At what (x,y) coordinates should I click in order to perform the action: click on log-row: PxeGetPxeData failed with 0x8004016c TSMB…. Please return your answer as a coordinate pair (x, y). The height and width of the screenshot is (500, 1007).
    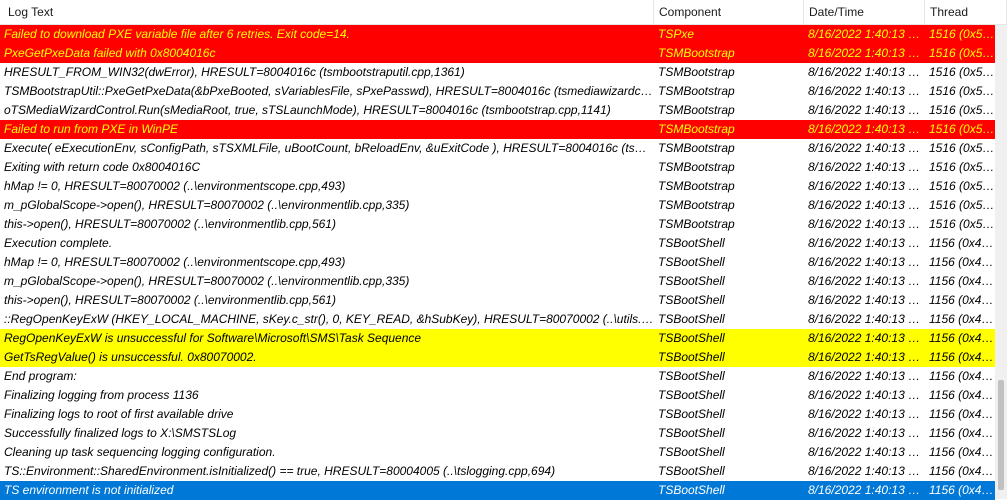
    Looking at the image, I should click on (497, 53).